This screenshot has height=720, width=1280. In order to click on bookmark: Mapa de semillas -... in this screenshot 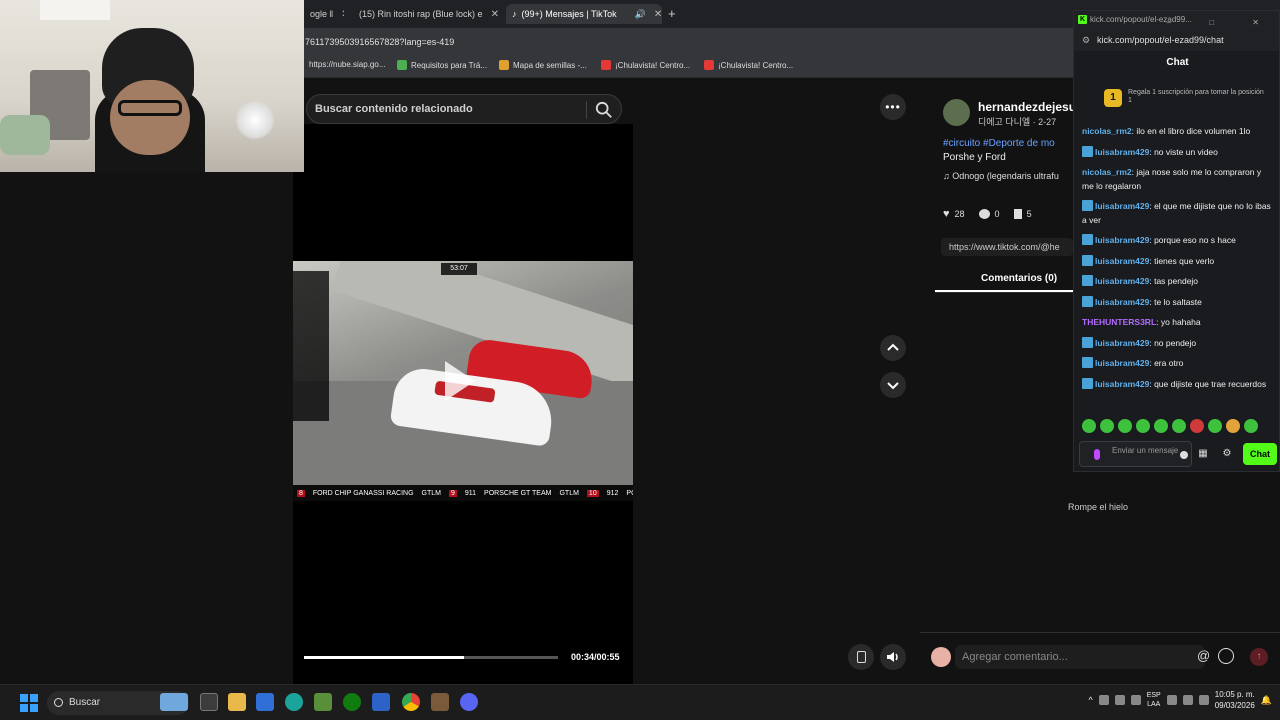, I will do `click(543, 65)`.